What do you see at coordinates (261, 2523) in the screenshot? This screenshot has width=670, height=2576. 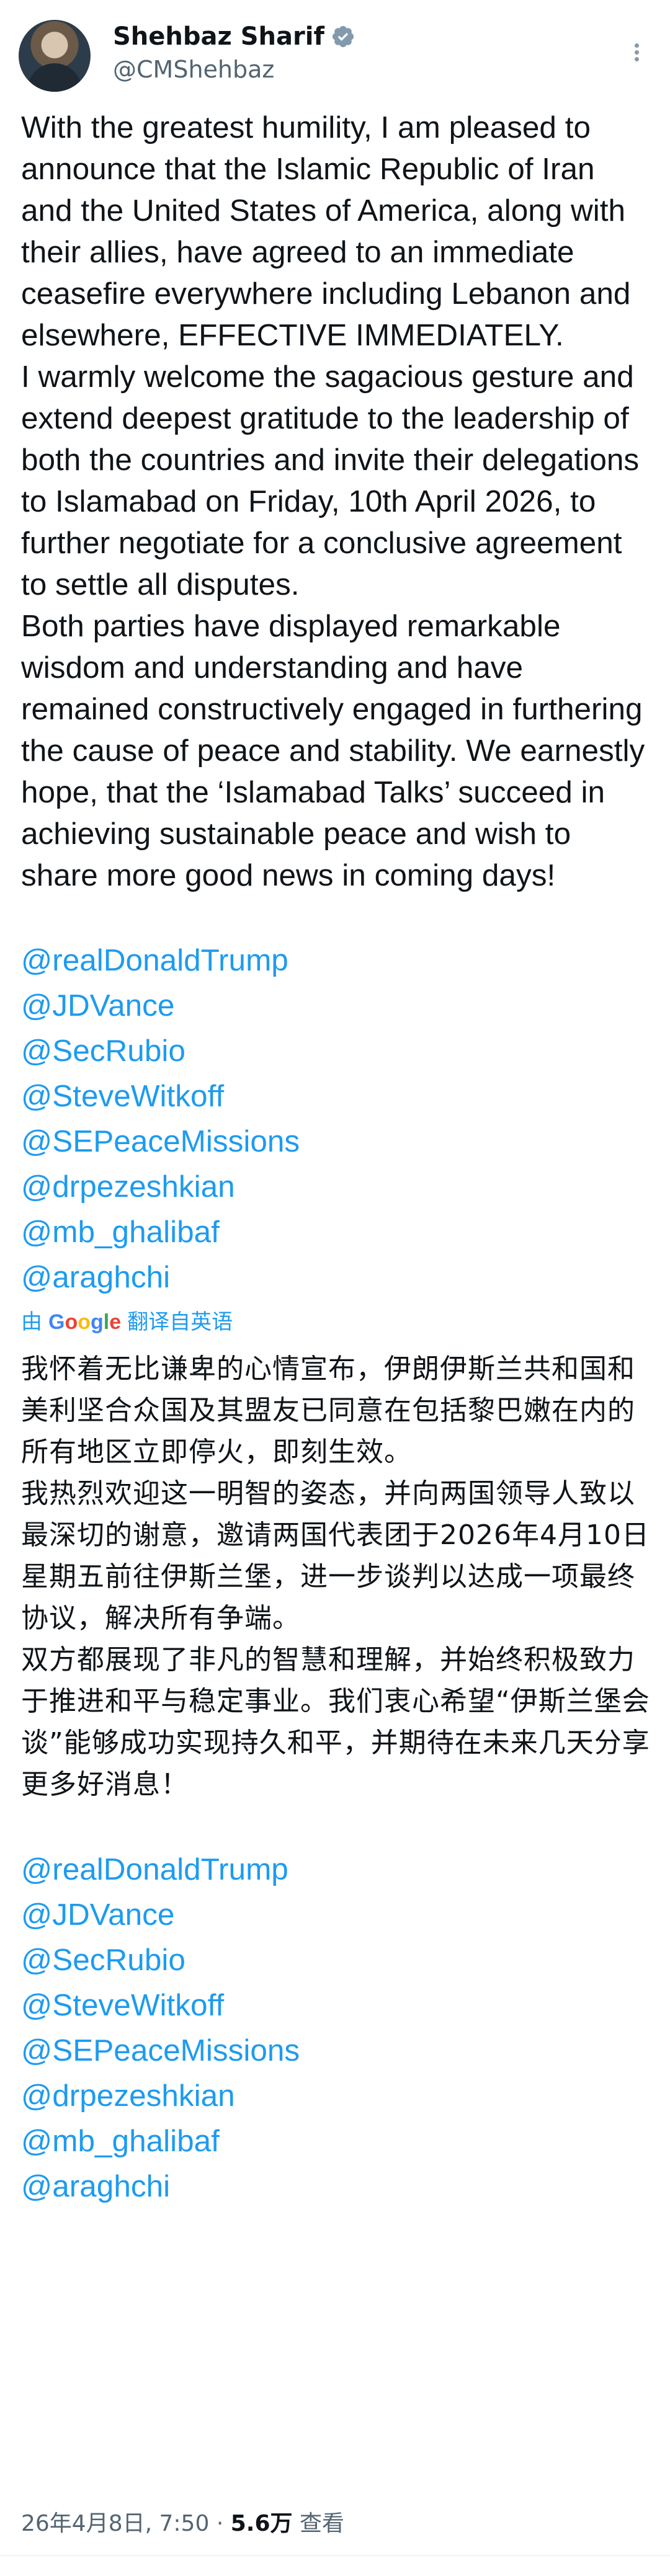 I see `views-count: 5.6万` at bounding box center [261, 2523].